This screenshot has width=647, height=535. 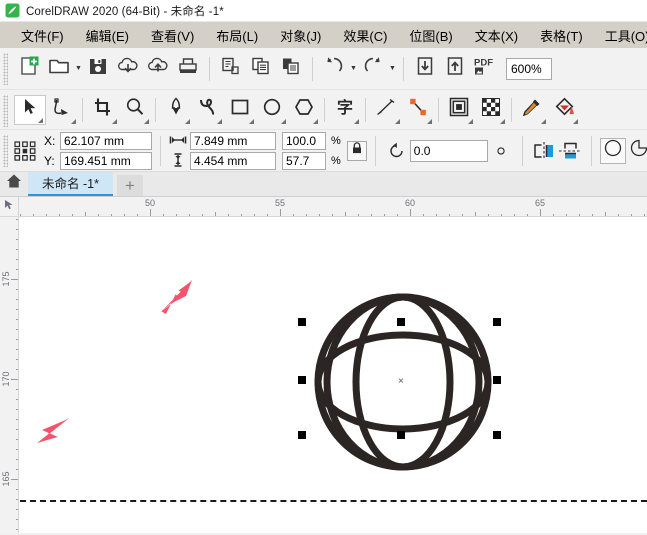 I want to click on ellipse-mode-button, so click(x=612, y=150).